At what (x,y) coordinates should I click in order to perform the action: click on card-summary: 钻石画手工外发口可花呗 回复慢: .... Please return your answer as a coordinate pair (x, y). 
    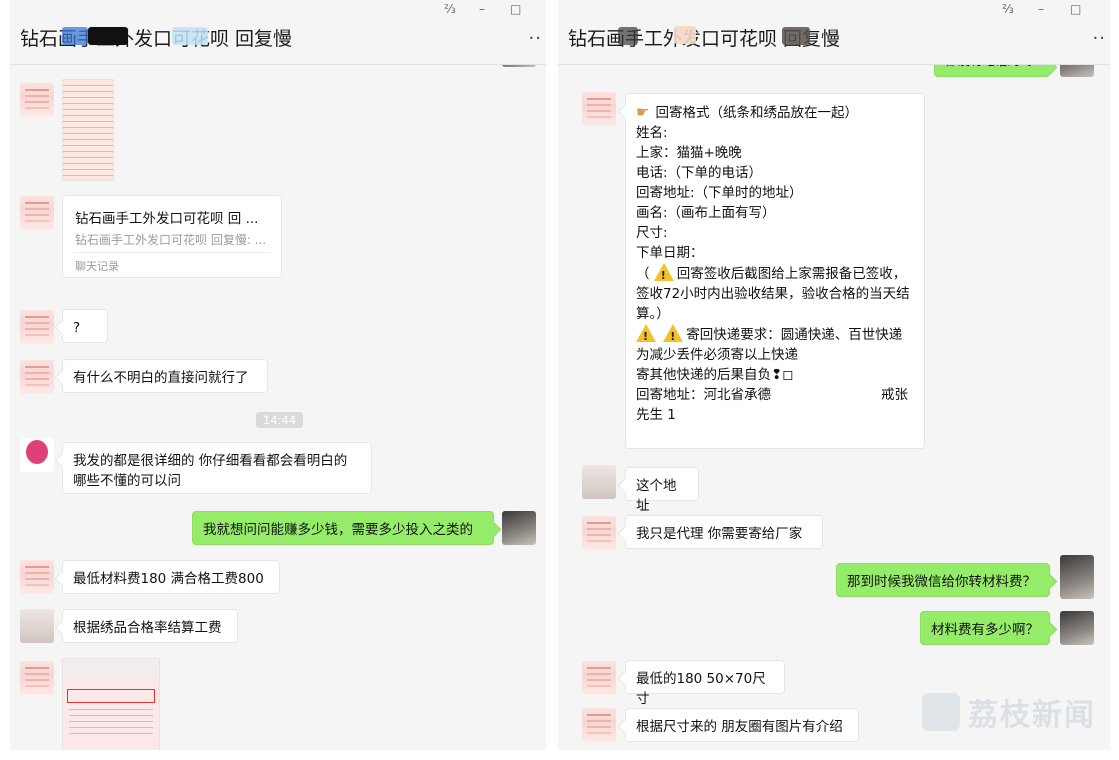
    Looking at the image, I should click on (171, 240).